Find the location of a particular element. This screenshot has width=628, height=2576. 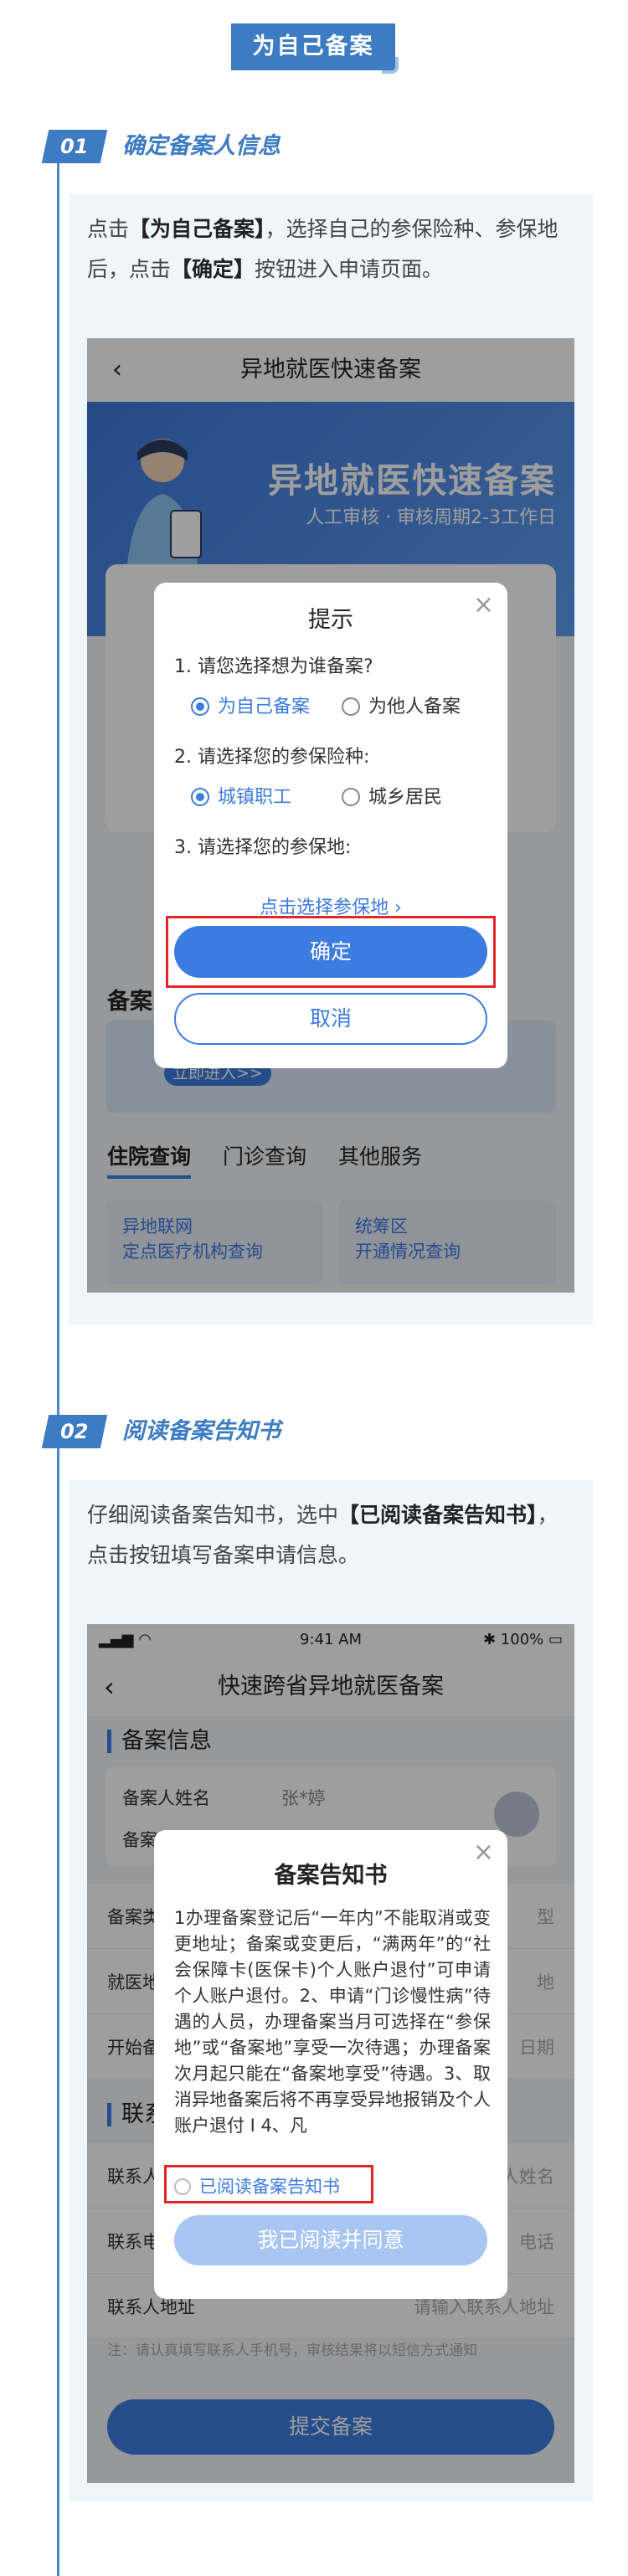

page-title: 为自己备案 is located at coordinates (315, 48).